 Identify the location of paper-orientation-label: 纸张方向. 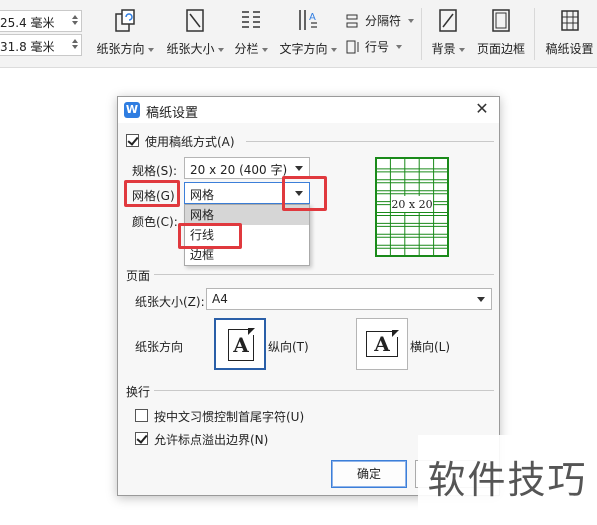
(120, 49).